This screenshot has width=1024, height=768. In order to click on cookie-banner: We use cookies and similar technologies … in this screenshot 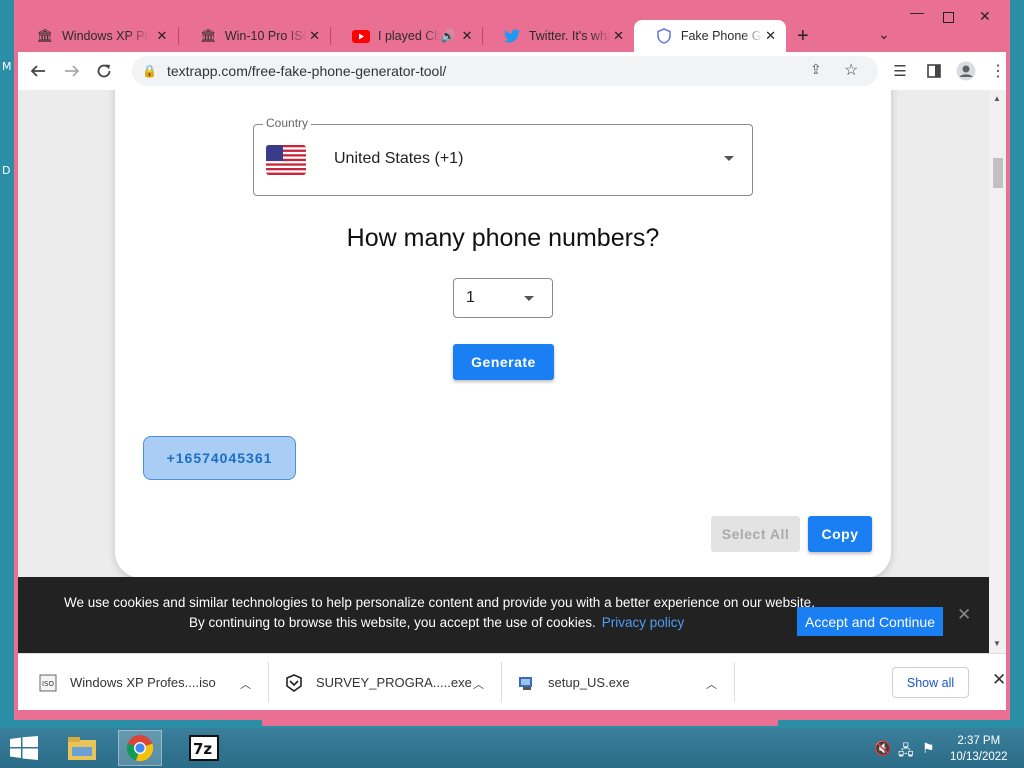, I will do `click(503, 615)`.